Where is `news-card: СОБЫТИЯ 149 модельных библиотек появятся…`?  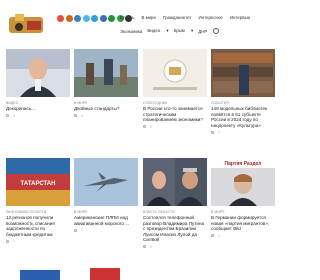
news-card: СОБЫТИЯ 149 модельных библиотек появятся… is located at coordinates (243, 91).